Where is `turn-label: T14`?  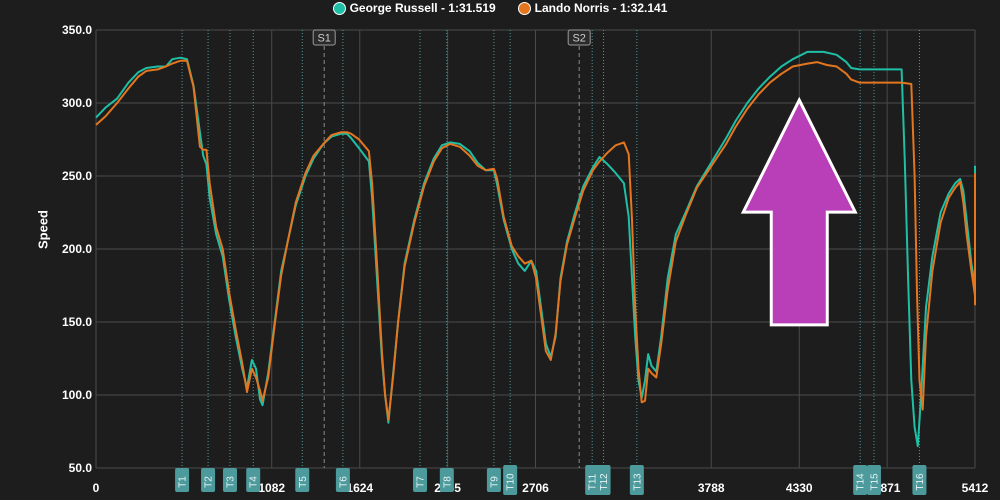
turn-label: T14 is located at coordinates (861, 482).